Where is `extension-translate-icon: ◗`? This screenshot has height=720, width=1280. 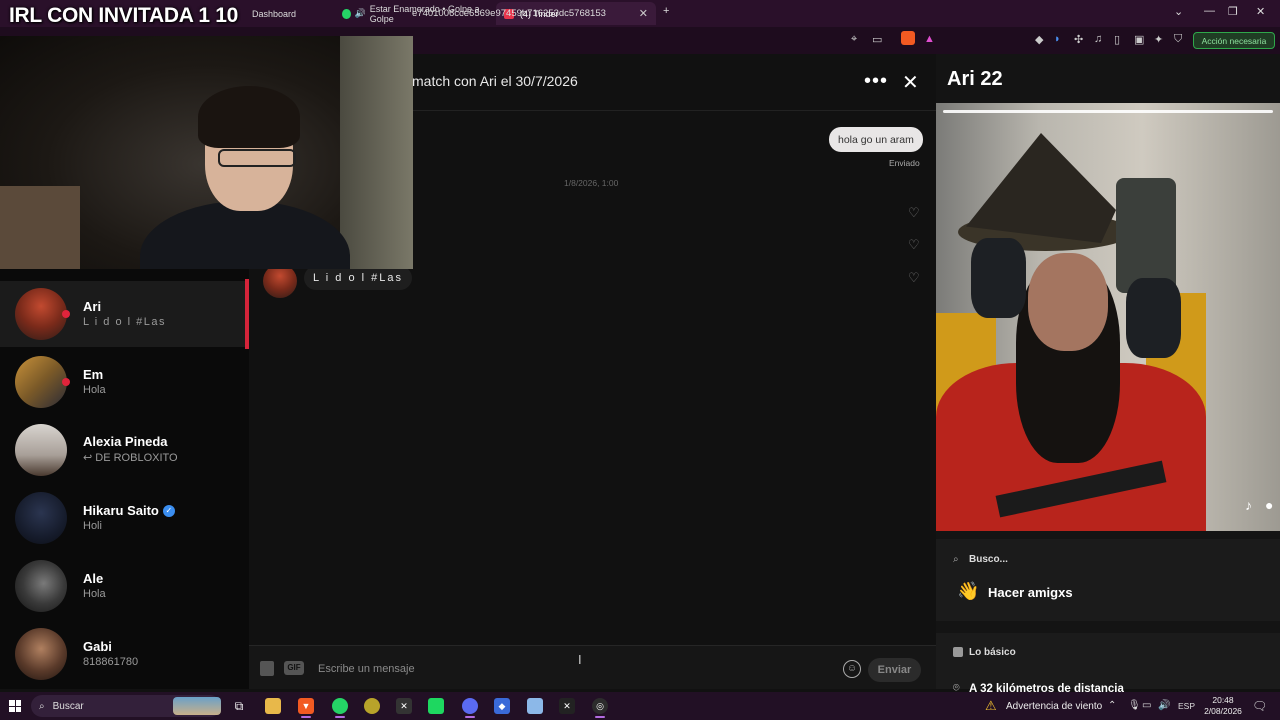
extension-translate-icon: ◗ is located at coordinates (1057, 39).